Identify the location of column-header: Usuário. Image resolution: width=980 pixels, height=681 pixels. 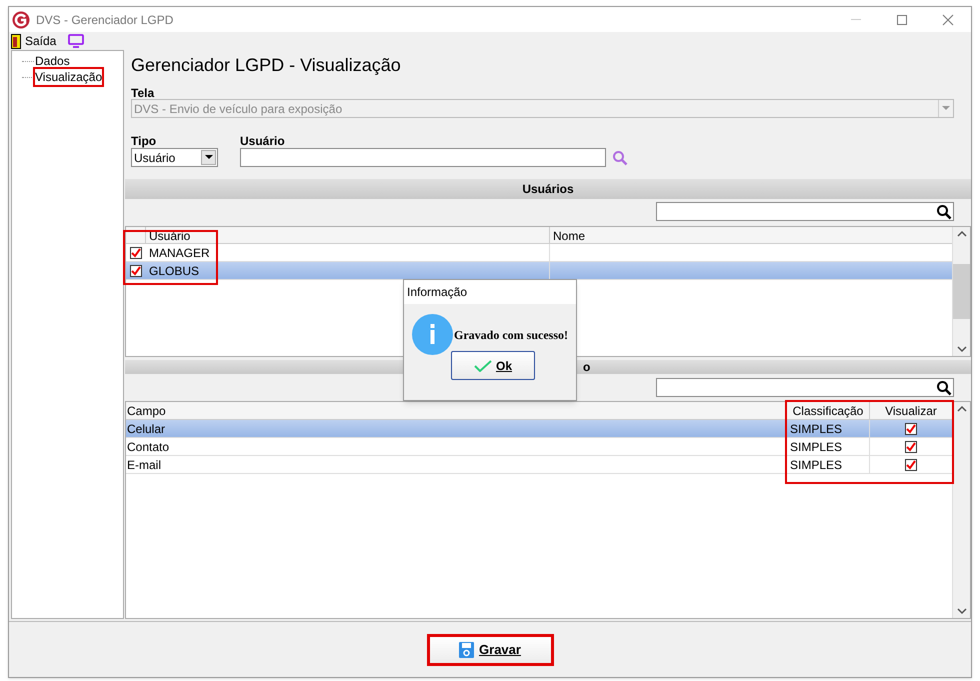
(348, 235).